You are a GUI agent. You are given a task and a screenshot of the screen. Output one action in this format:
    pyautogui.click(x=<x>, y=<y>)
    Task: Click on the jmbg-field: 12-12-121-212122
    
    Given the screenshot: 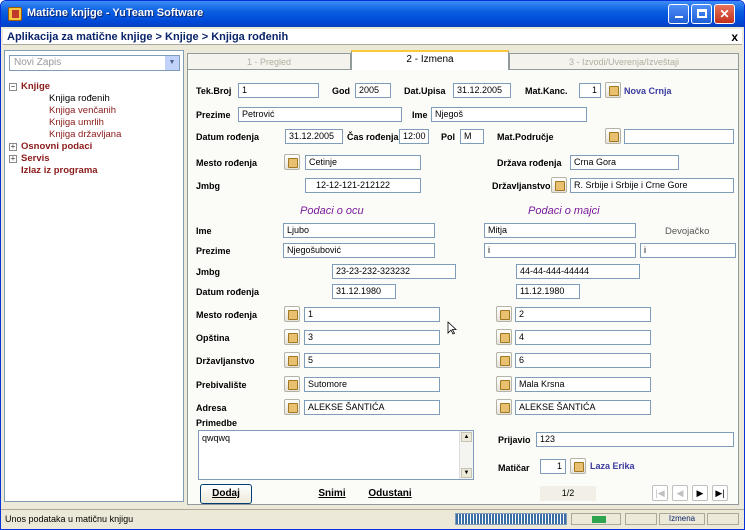 What is the action you would take?
    pyautogui.click(x=363, y=185)
    